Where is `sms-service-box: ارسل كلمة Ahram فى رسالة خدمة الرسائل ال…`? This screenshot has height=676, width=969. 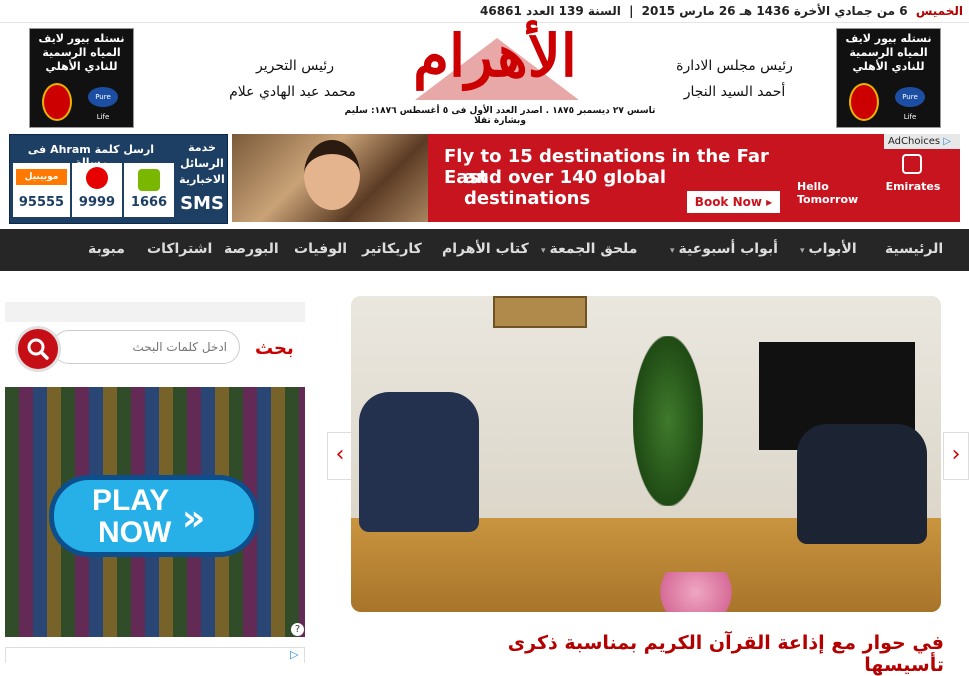
sms-service-box: ارسل كلمة Ahram فى رسالة خدمة الرسائل ال… is located at coordinates (118, 179).